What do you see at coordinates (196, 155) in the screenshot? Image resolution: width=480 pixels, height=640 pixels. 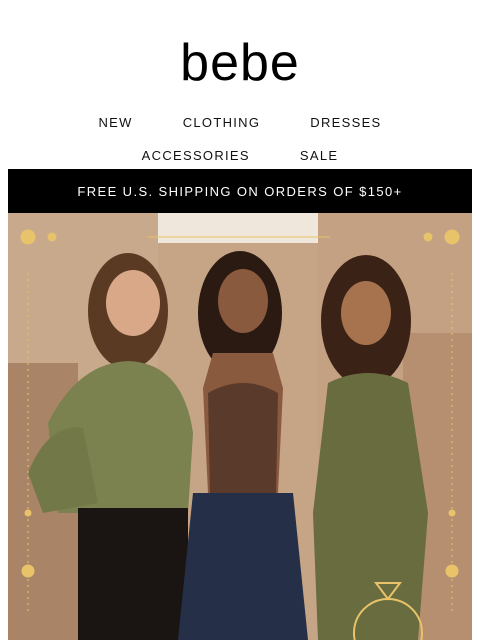 I see `nav-accessories: ACCESSORIES` at bounding box center [196, 155].